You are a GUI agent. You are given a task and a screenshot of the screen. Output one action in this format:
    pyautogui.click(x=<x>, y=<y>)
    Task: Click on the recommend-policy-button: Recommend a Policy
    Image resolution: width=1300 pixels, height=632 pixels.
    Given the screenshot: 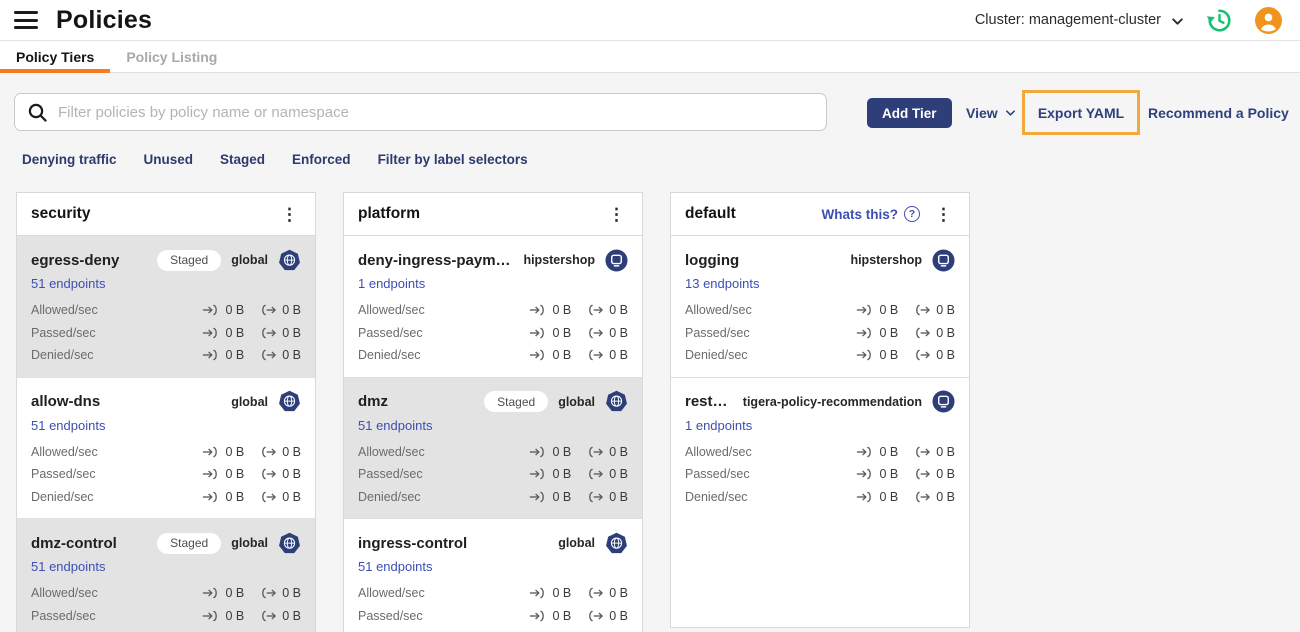 What is the action you would take?
    pyautogui.click(x=1218, y=113)
    